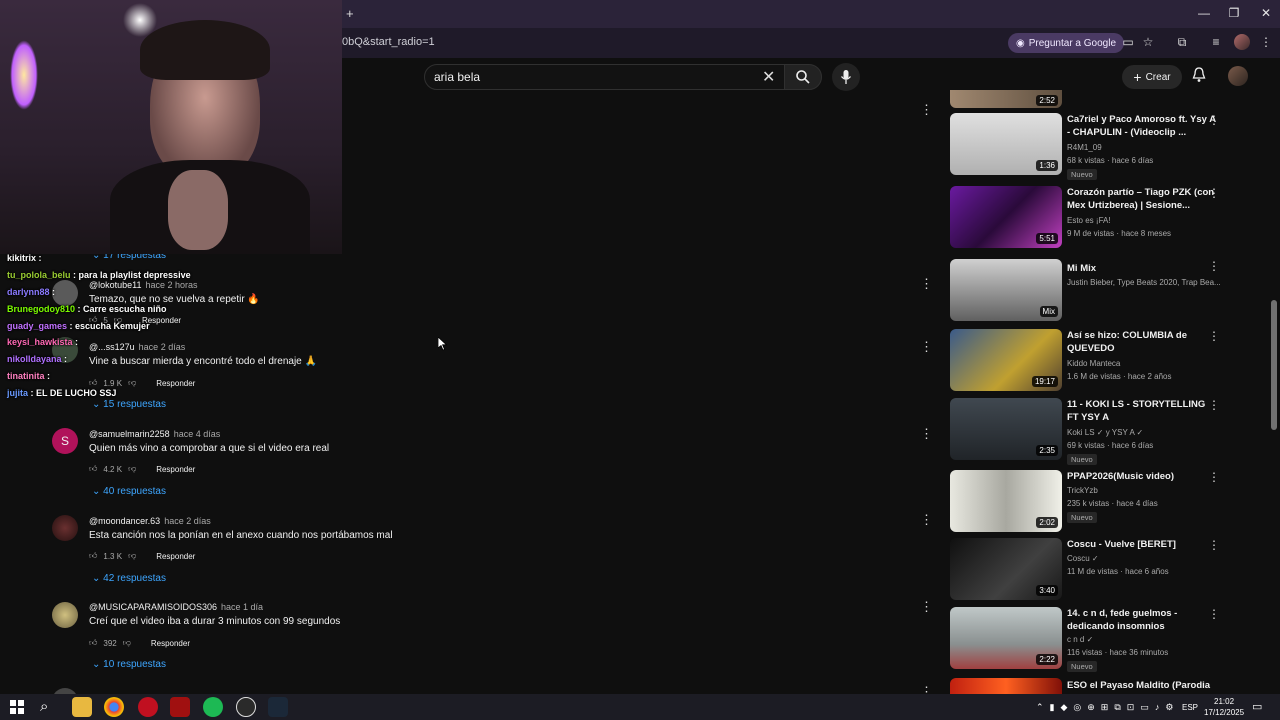 This screenshot has width=1280, height=720. I want to click on clear-search-icon: ✕, so click(768, 77).